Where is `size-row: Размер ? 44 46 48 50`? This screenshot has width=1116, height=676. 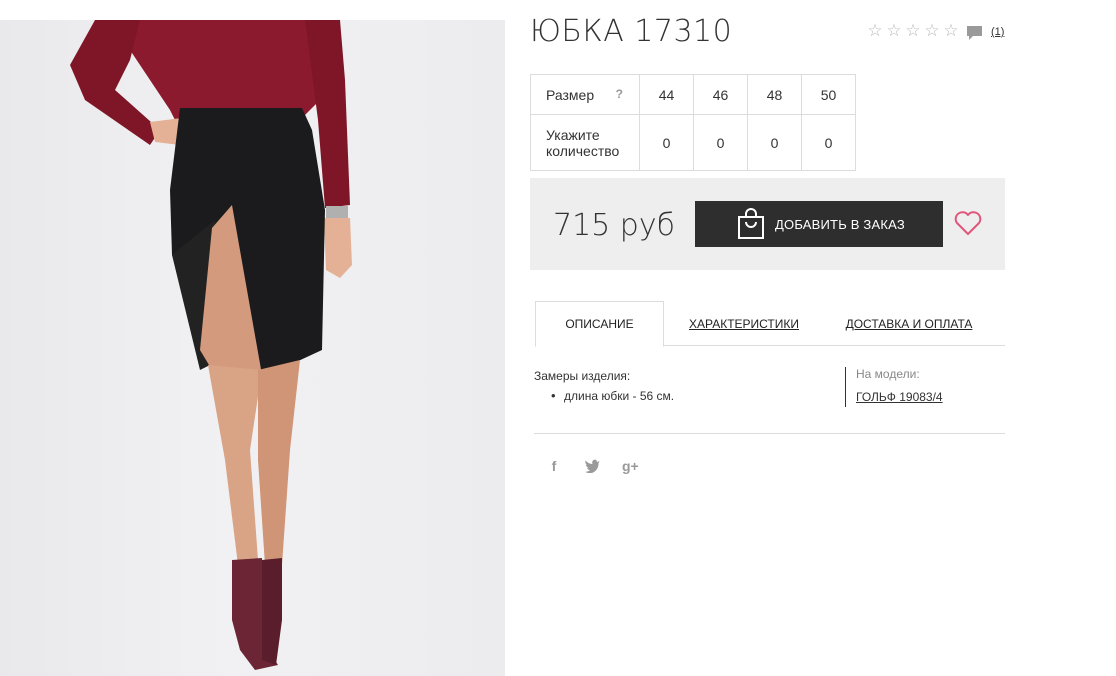
size-row: Размер ? 44 46 48 50 is located at coordinates (693, 94).